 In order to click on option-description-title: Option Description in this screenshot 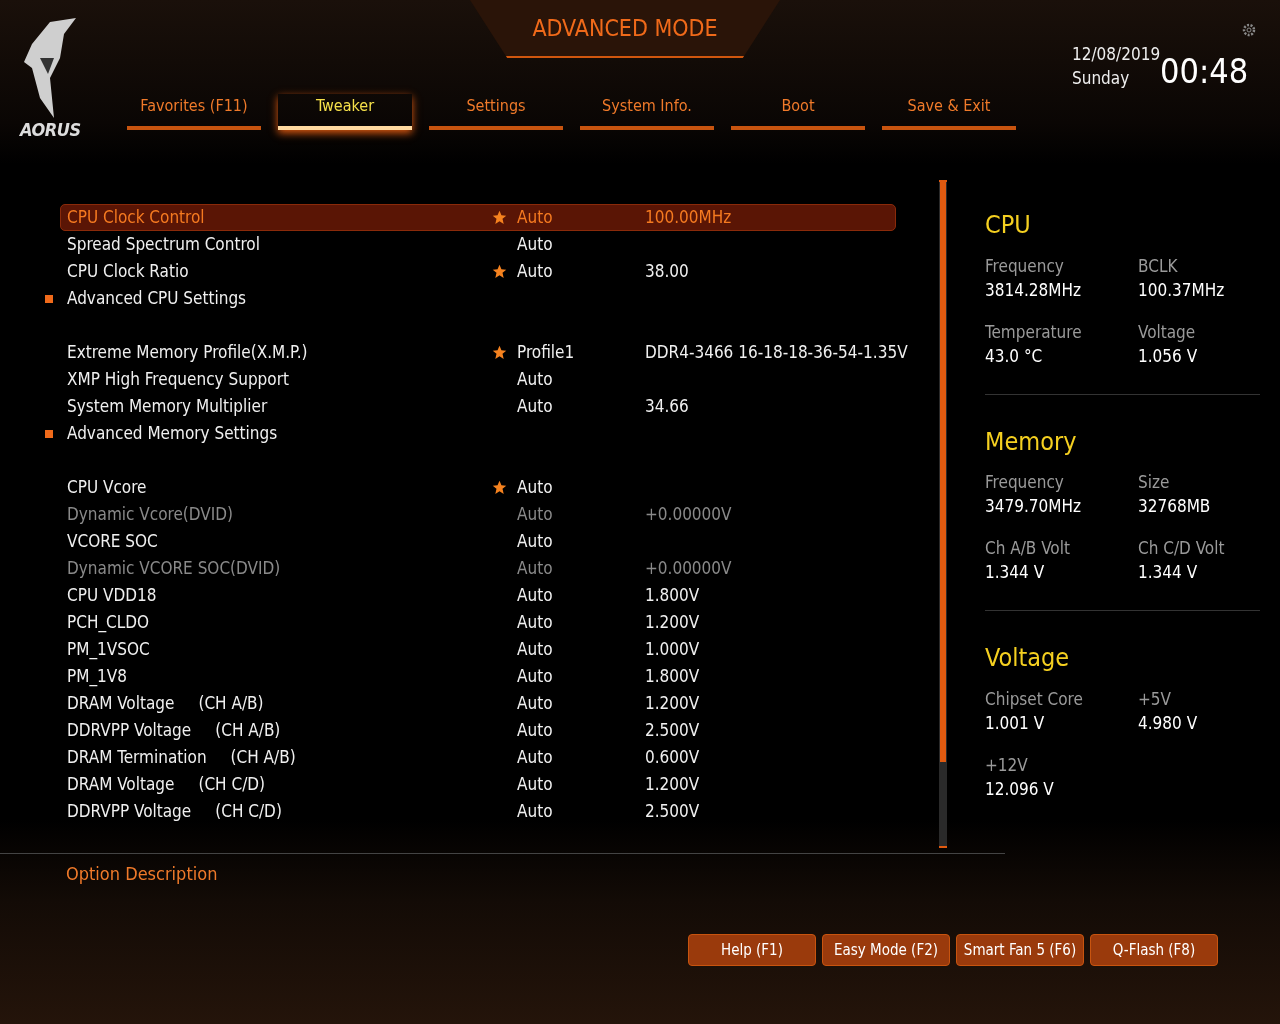, I will do `click(142, 873)`.